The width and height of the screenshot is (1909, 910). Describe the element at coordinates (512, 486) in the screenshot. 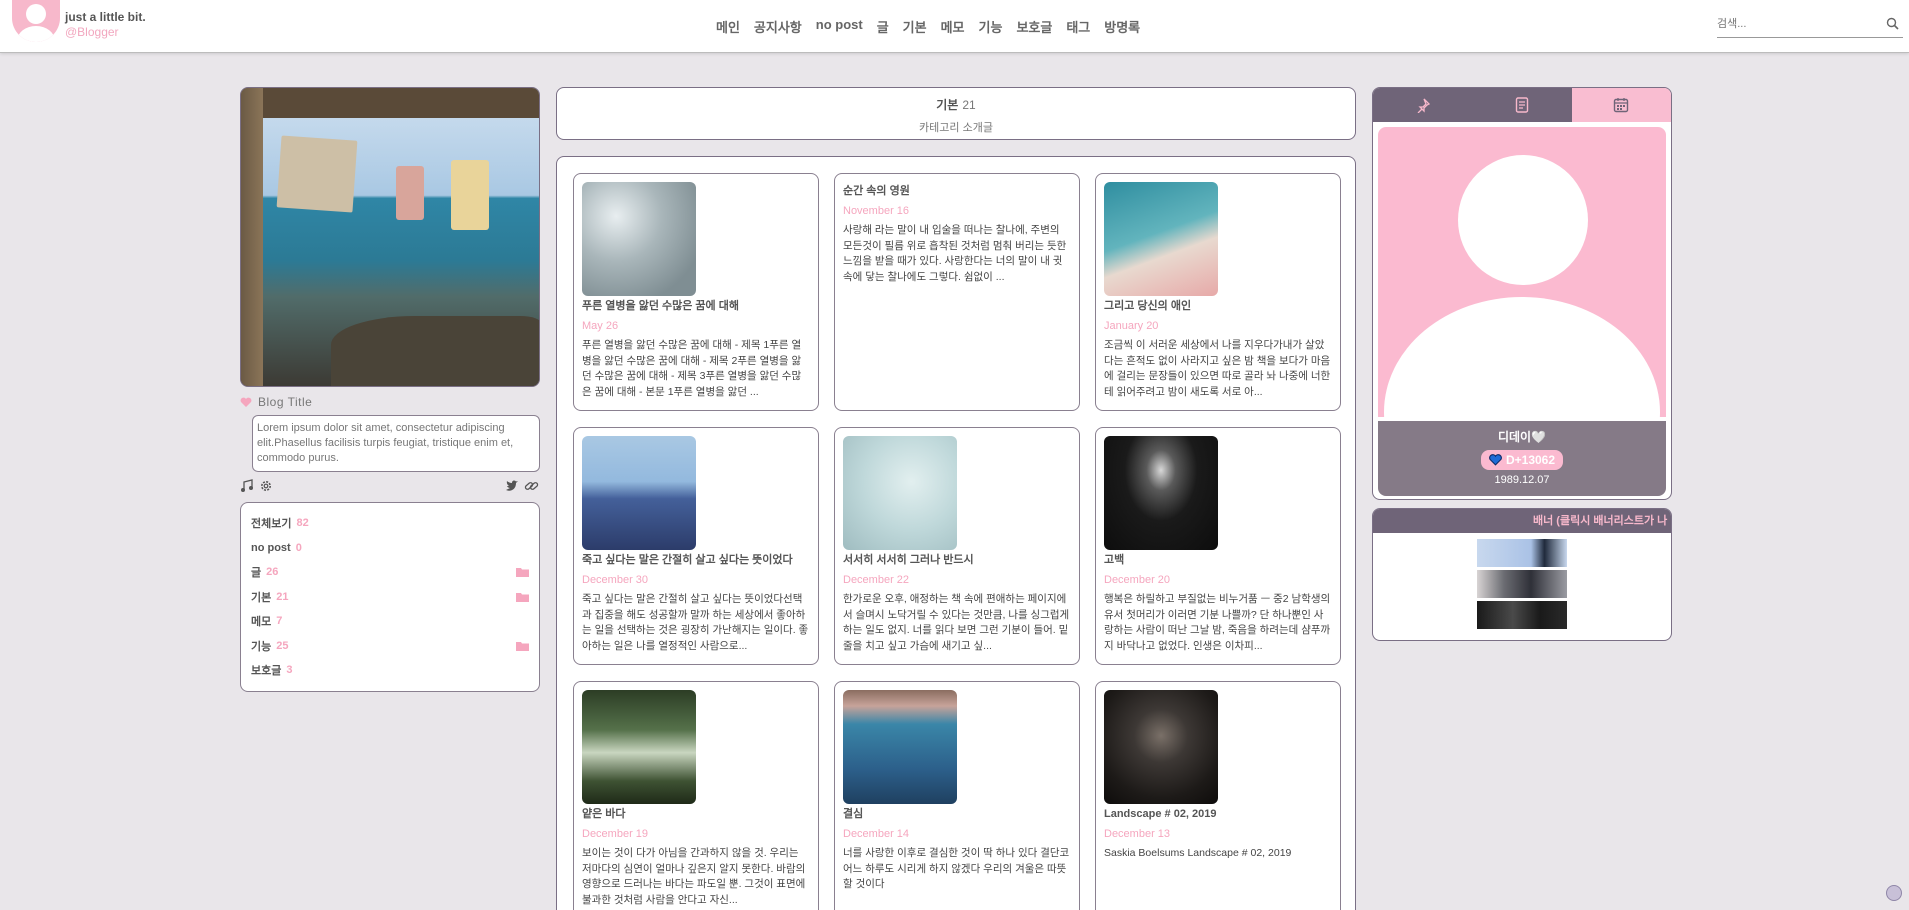

I see `twitter-icon` at that location.